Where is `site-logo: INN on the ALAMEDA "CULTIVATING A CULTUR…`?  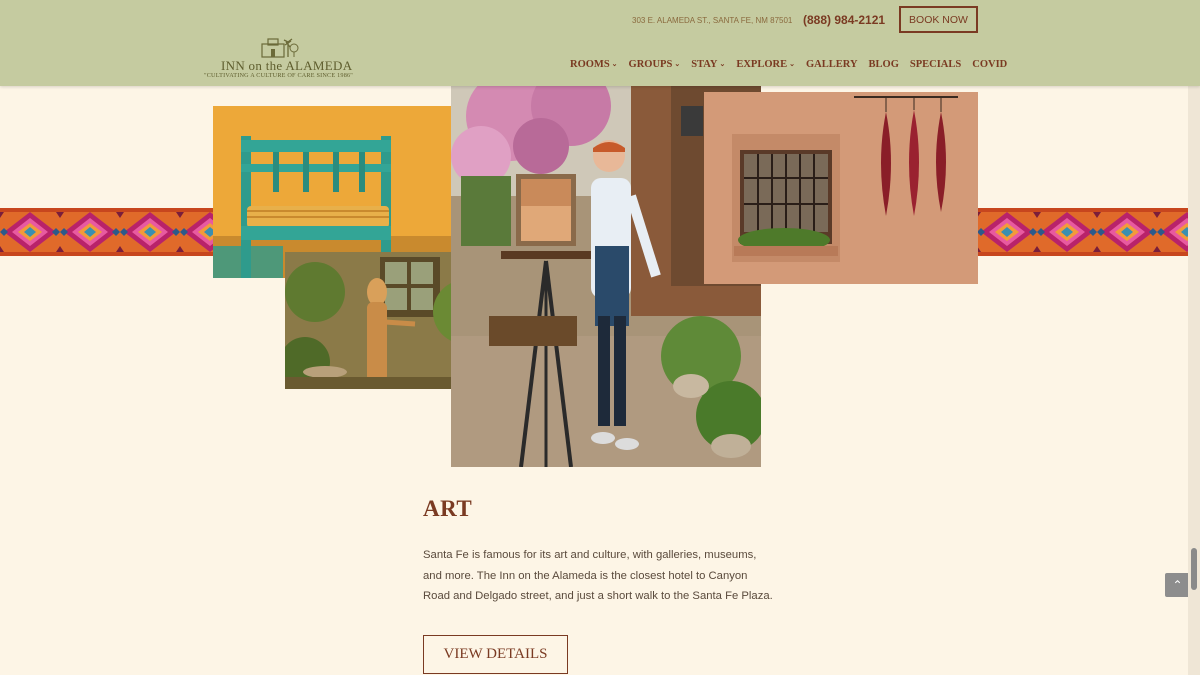
site-logo: INN on the ALAMEDA "CULTIVATING A CULTUR… is located at coordinates (283, 59).